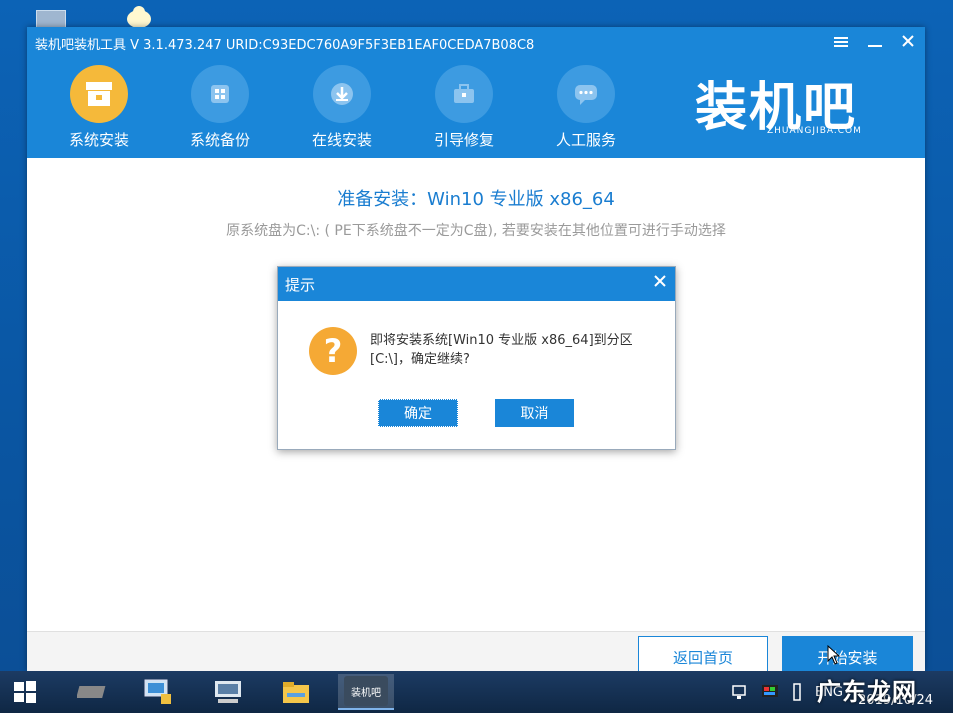  What do you see at coordinates (814, 131) in the screenshot?
I see `logo-subtitle: ZHUANGJIBA.COM` at bounding box center [814, 131].